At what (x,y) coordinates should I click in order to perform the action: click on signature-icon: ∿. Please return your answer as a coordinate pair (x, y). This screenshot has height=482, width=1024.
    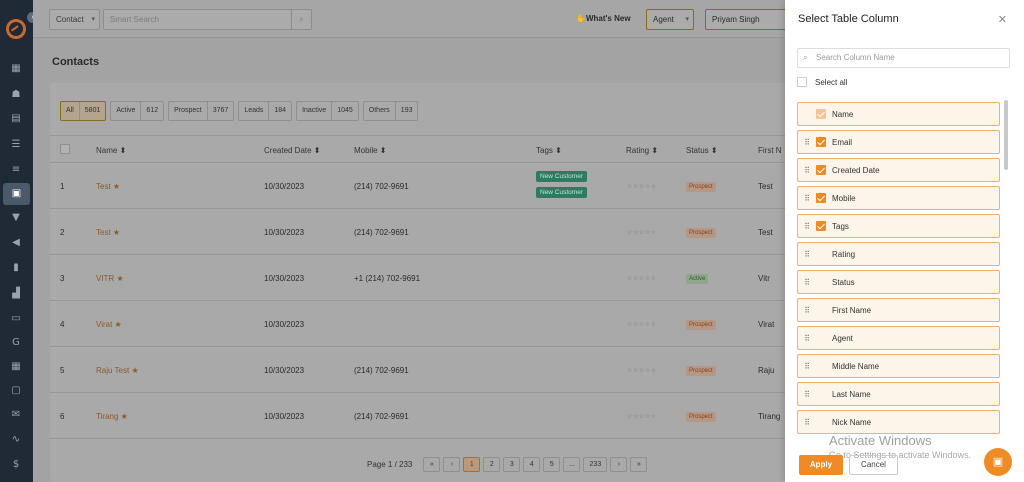
    Looking at the image, I should click on (16, 440).